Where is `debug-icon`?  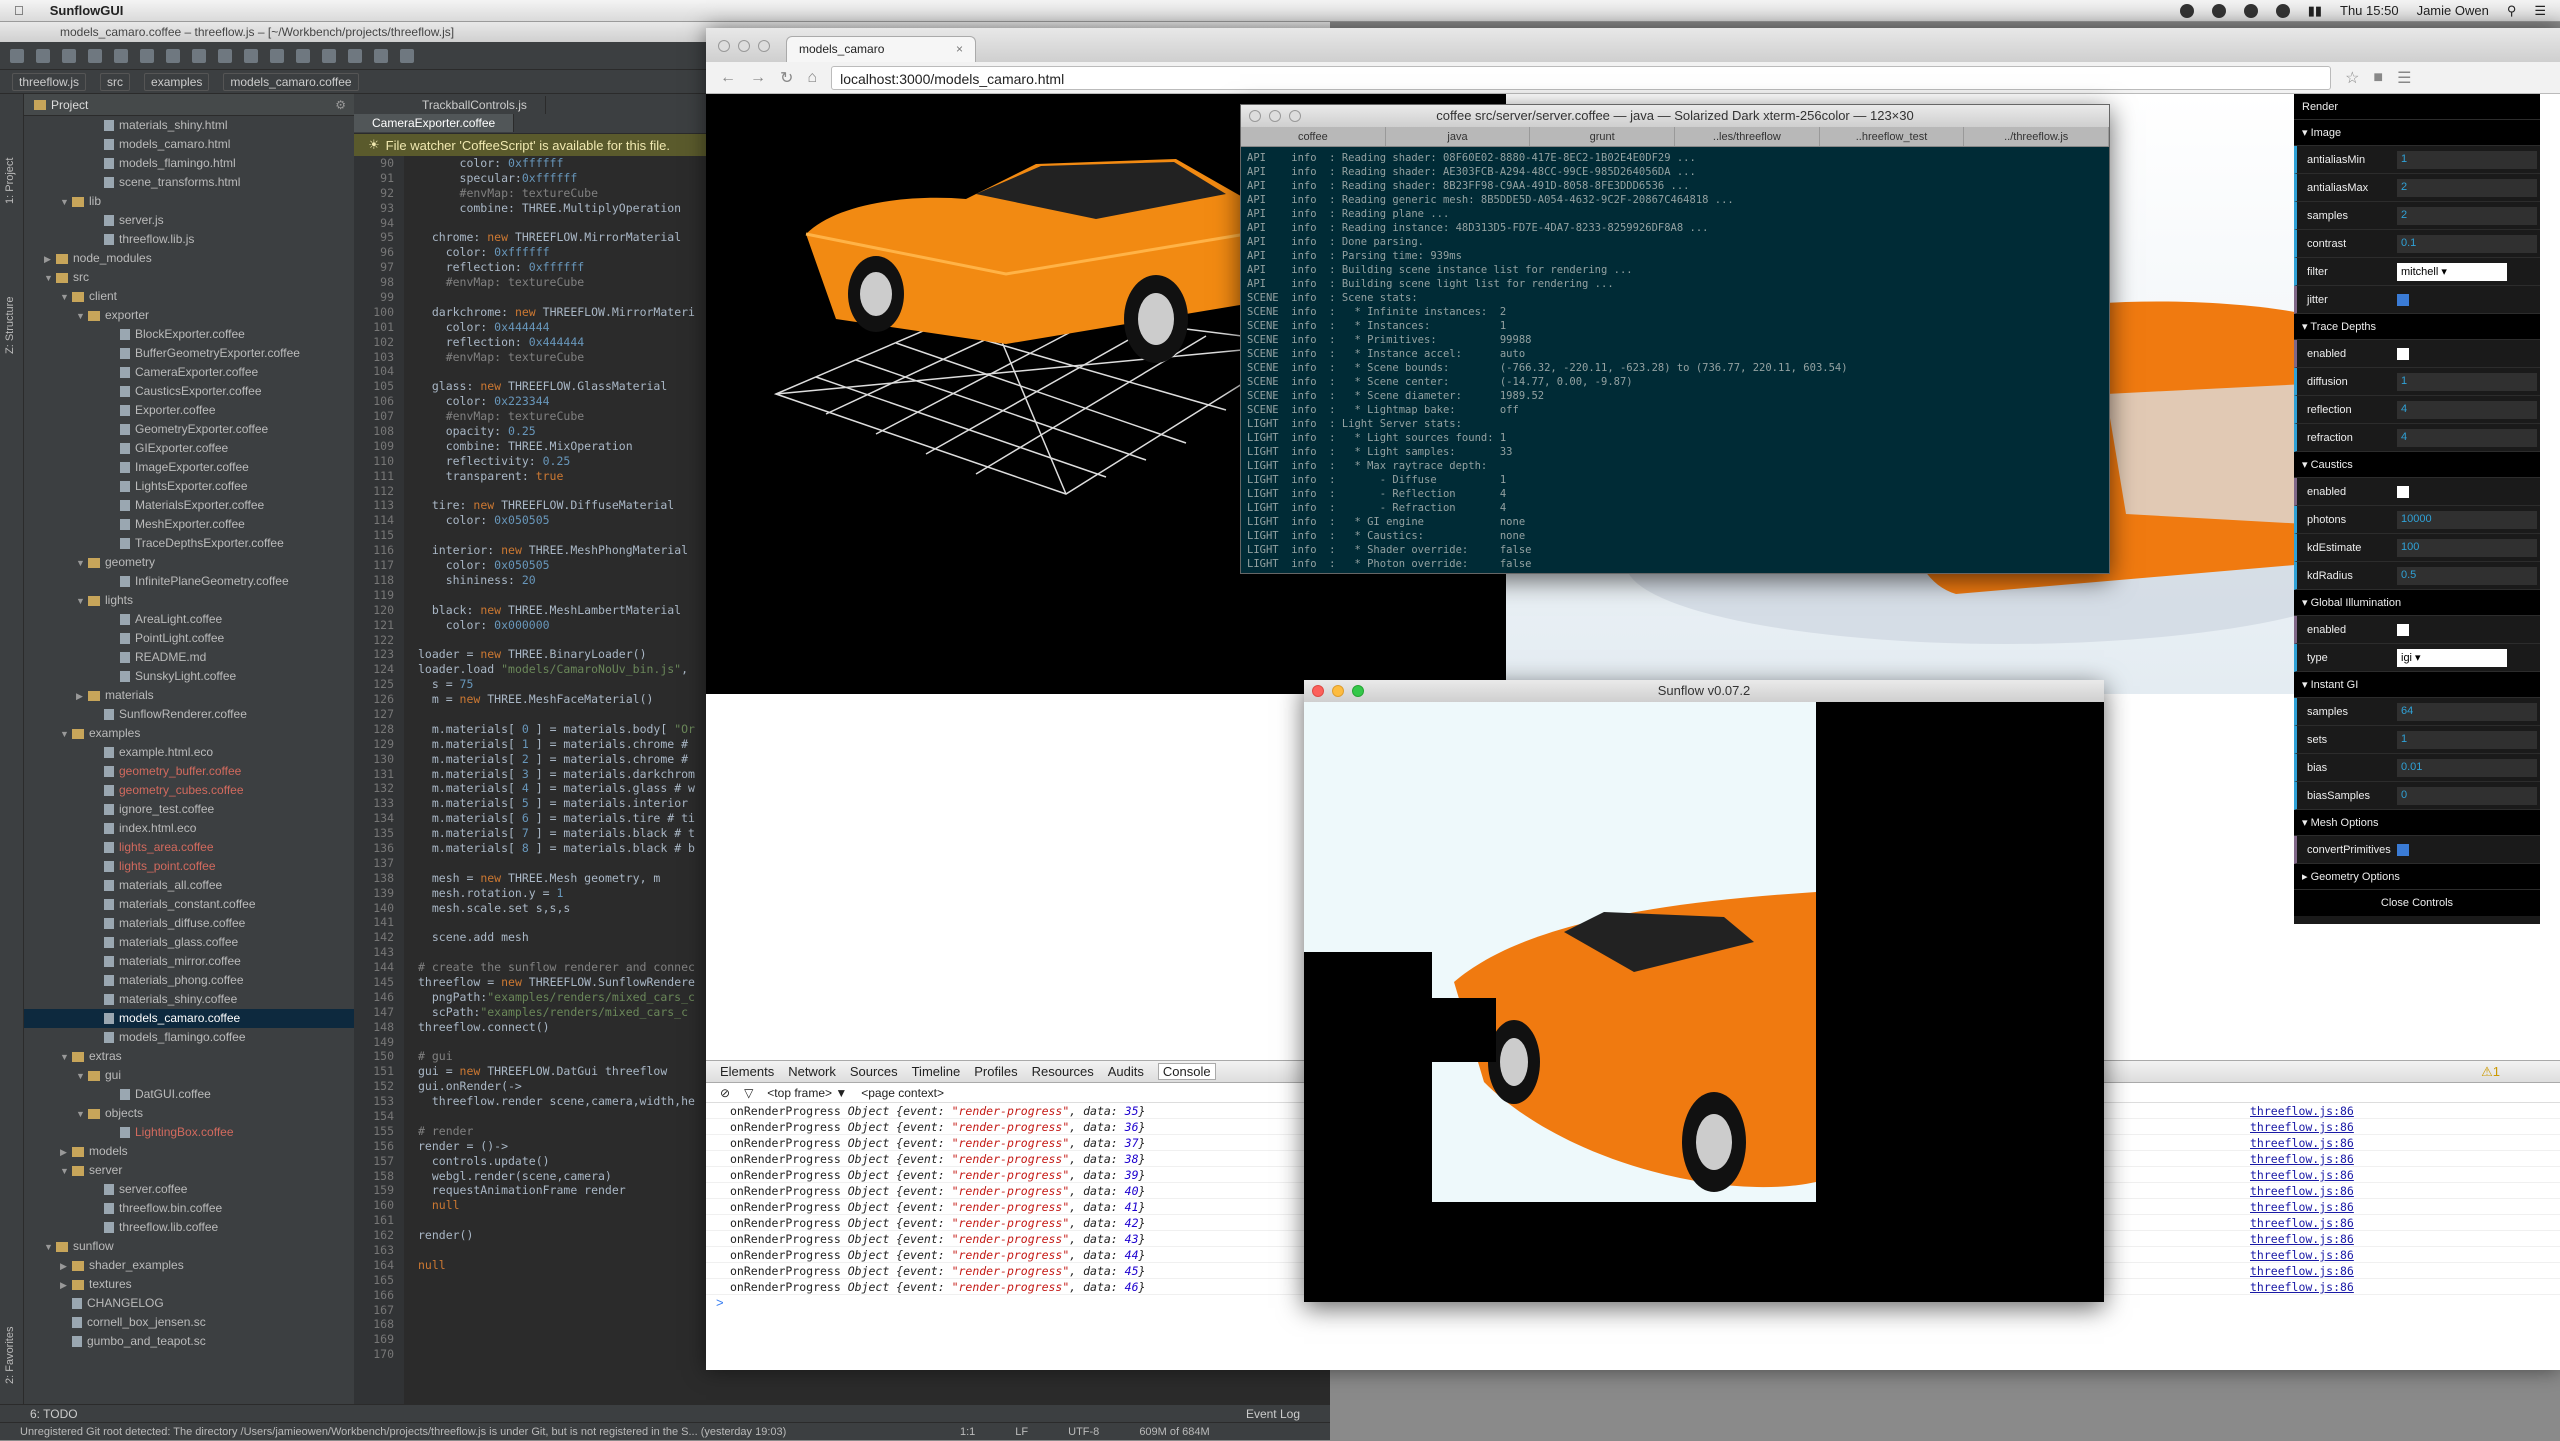 debug-icon is located at coordinates (355, 55).